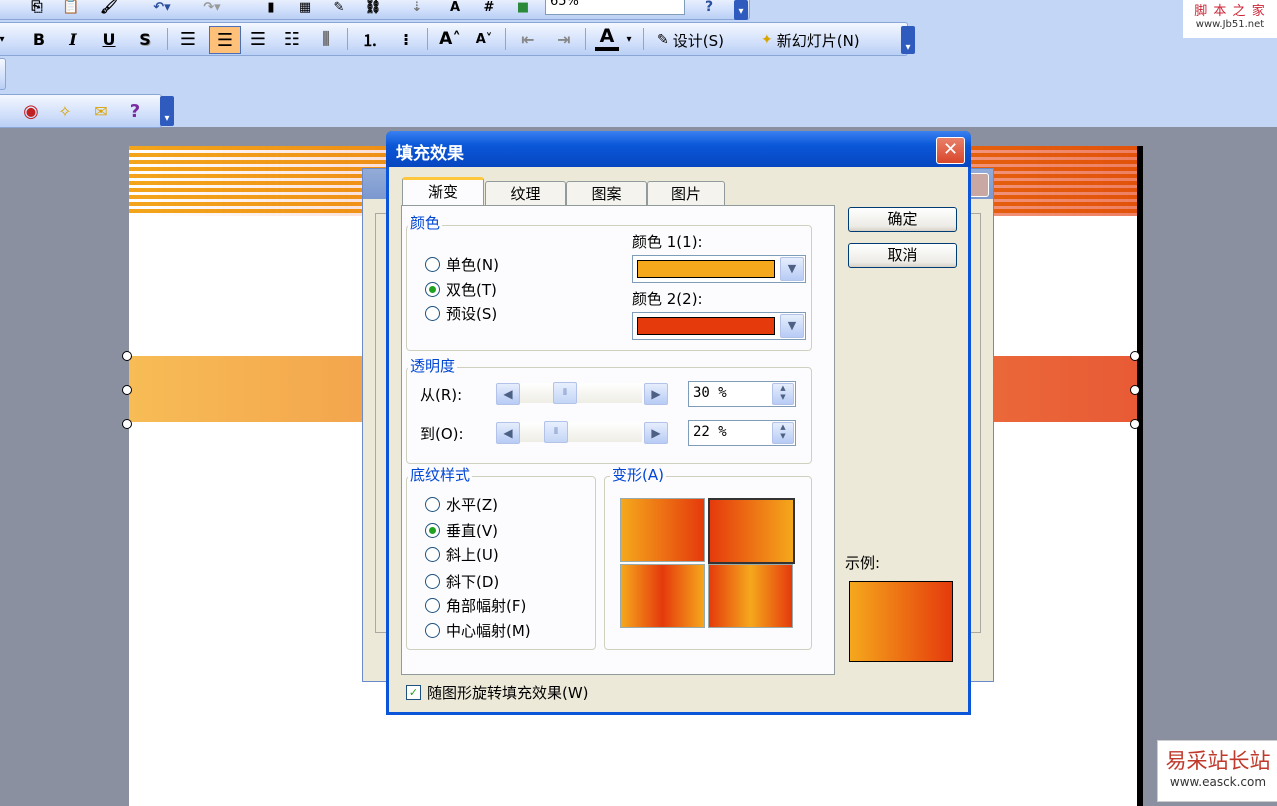 The height and width of the screenshot is (806, 1277). What do you see at coordinates (370, 39) in the screenshot?
I see `numbering-icon: ⒈` at bounding box center [370, 39].